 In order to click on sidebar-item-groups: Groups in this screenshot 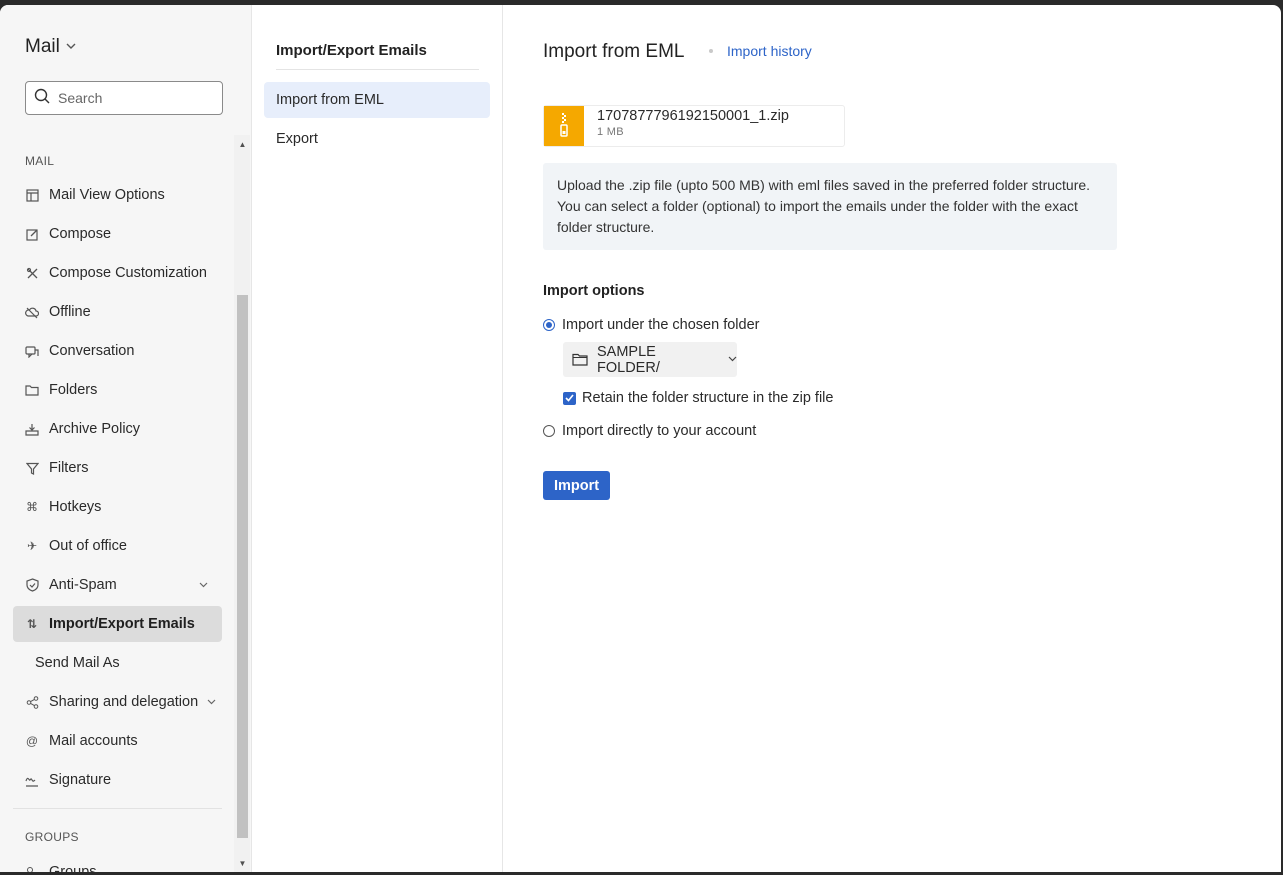, I will do `click(117, 863)`.